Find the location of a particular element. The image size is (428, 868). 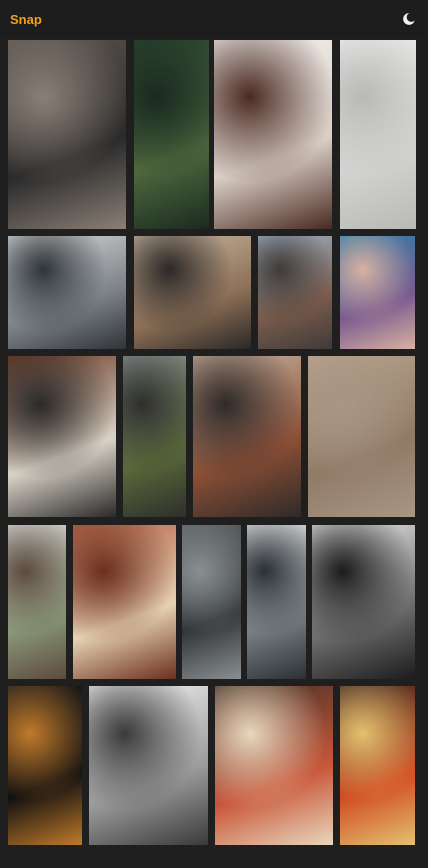

photo-bowery-street-bw is located at coordinates (363, 602).